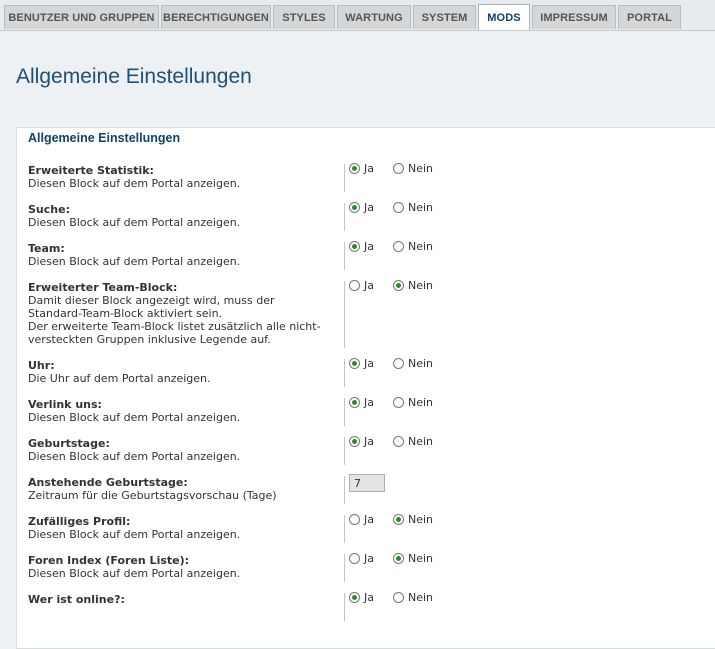 This screenshot has height=649, width=715. What do you see at coordinates (49, 209) in the screenshot?
I see `setting-title: Suche:` at bounding box center [49, 209].